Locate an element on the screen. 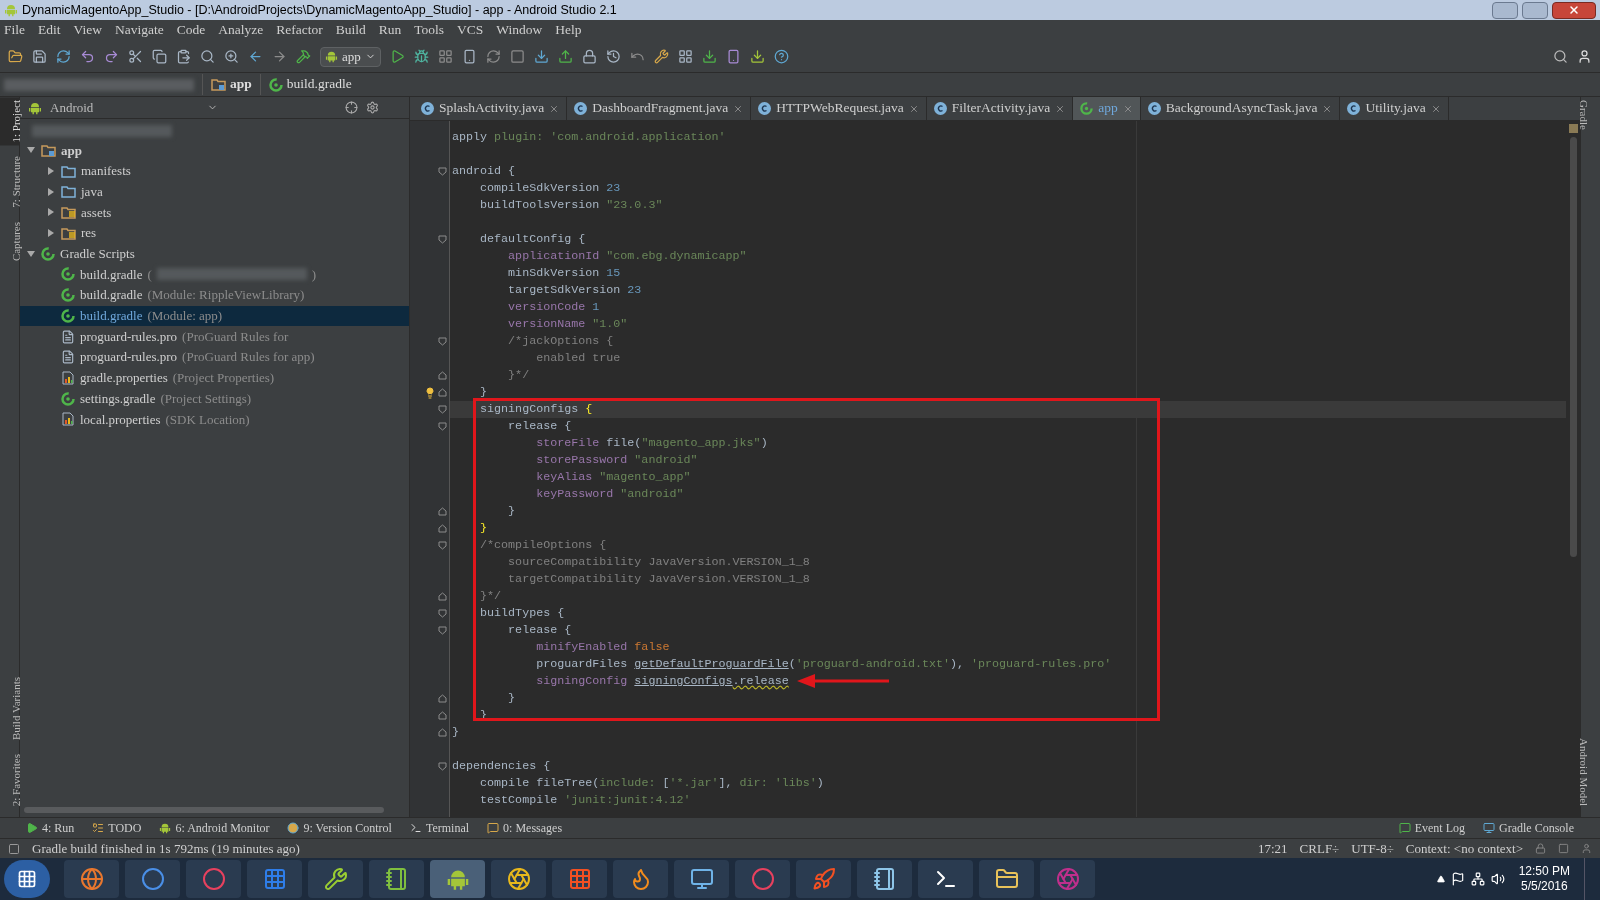  copy-icon is located at coordinates (159, 56).